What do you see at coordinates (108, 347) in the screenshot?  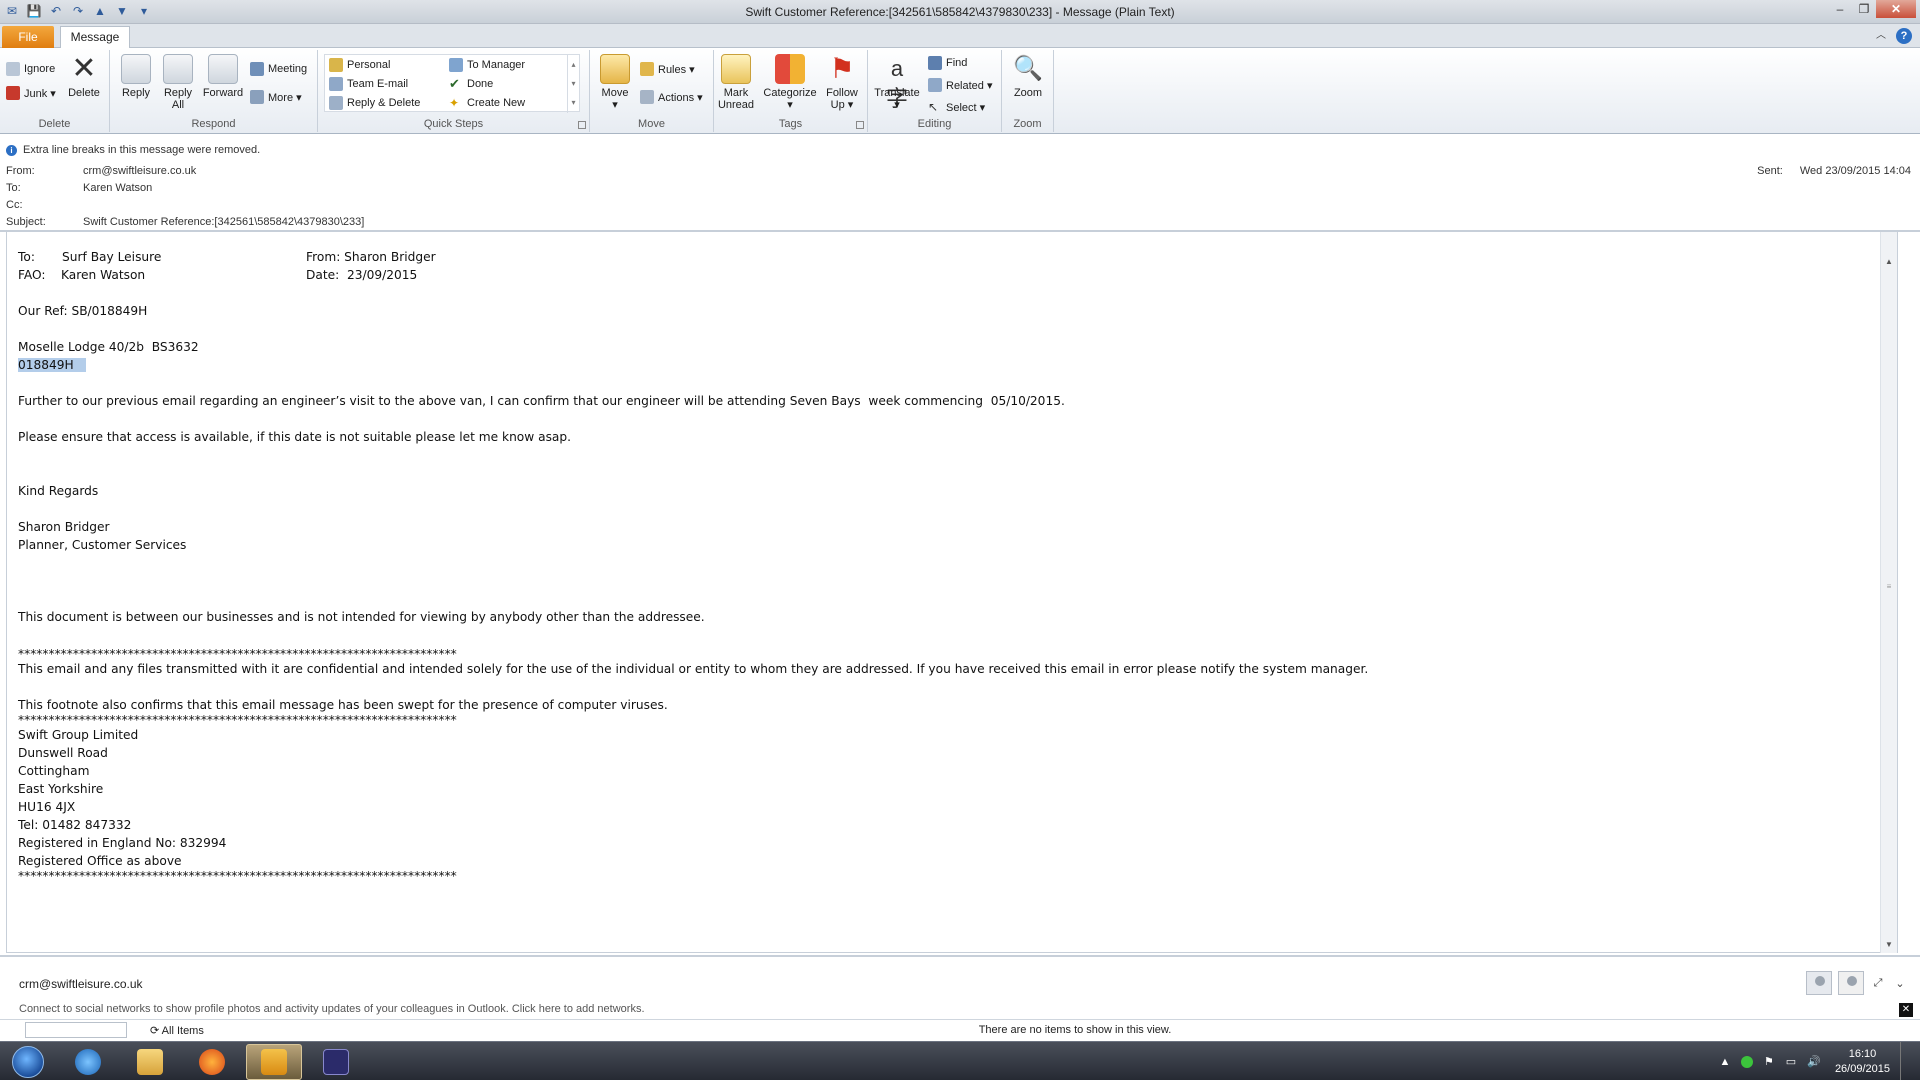 I see `body-vehicle: Moselle Lodge 40/2b BS3632` at bounding box center [108, 347].